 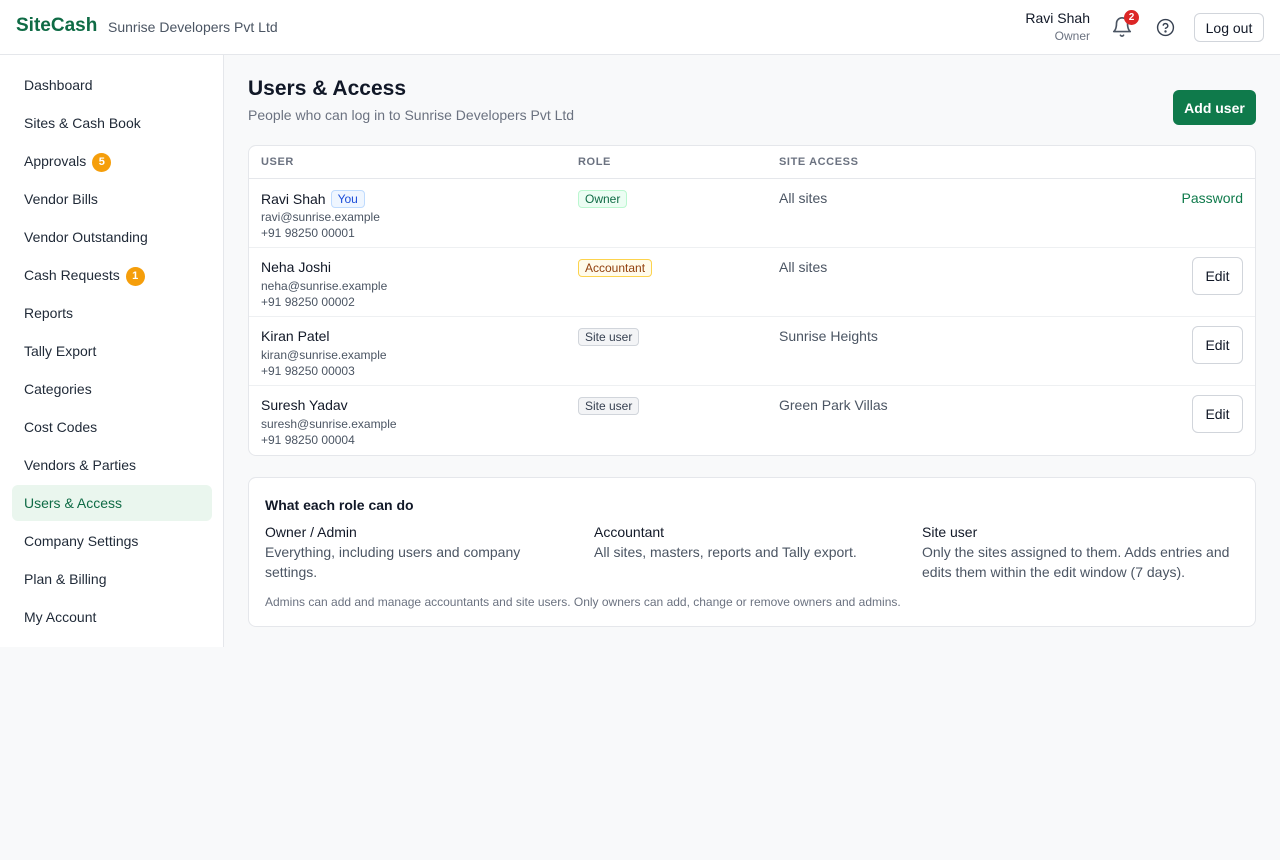 I want to click on role-badge: Owner, so click(x=603, y=199).